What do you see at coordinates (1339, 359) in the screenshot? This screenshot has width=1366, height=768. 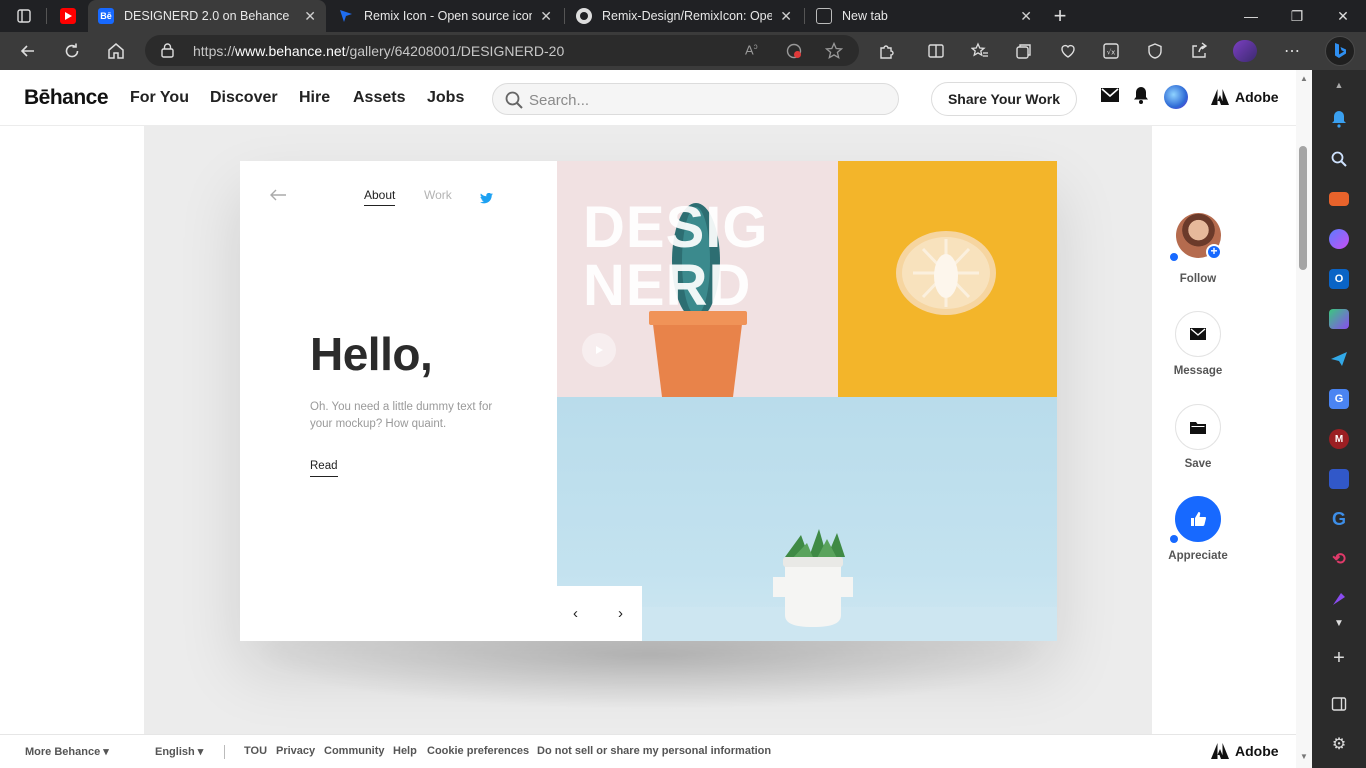 I see `send-icon` at bounding box center [1339, 359].